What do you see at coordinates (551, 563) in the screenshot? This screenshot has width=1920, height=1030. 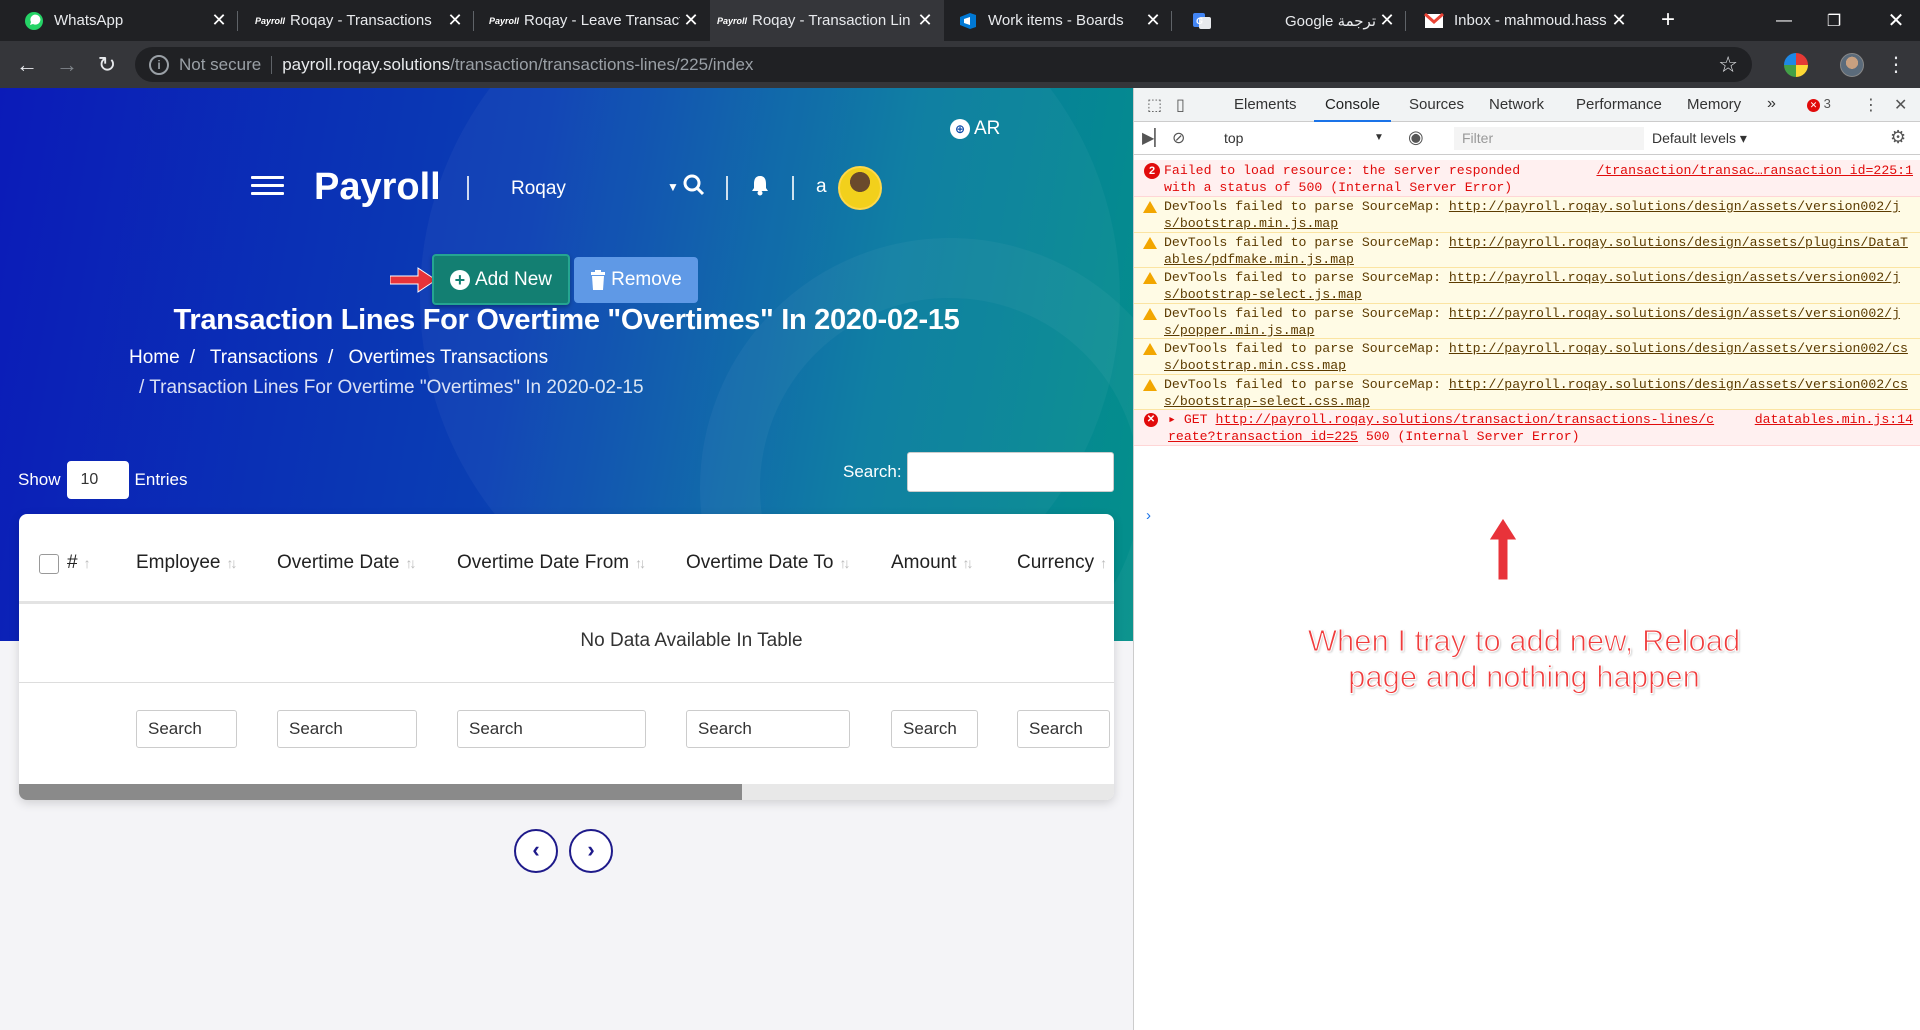 I see `column-header-overtime-date-from: Overtime Date From ↑↓` at bounding box center [551, 563].